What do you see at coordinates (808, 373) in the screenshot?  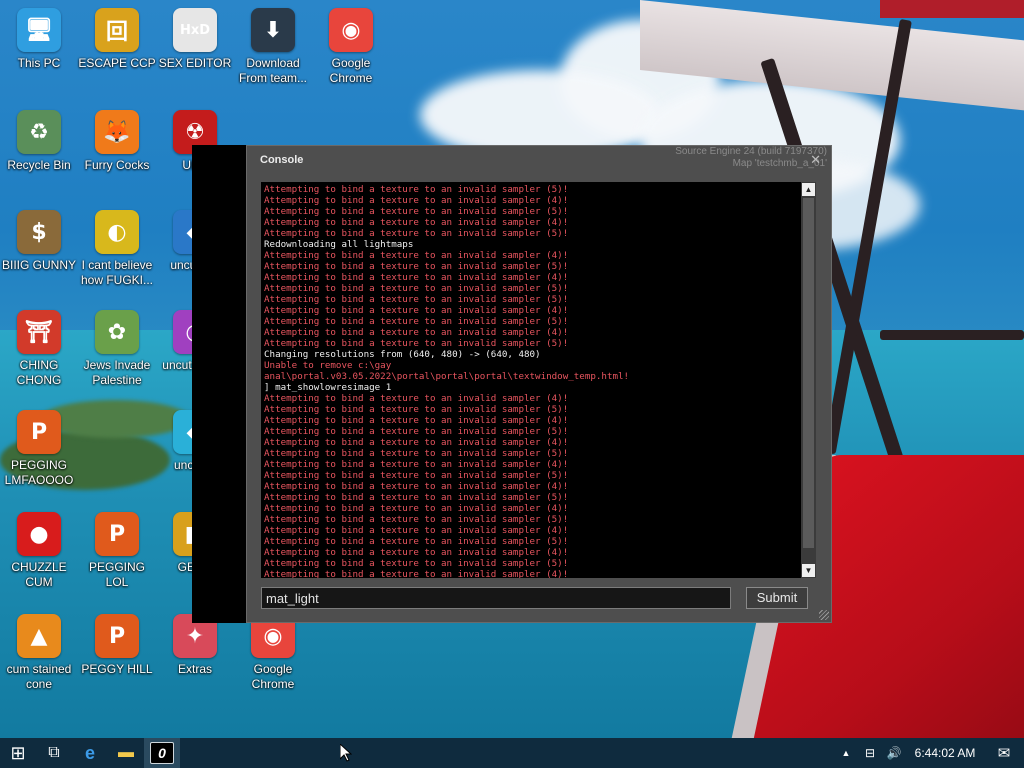 I see `scrollbar-thumb` at bounding box center [808, 373].